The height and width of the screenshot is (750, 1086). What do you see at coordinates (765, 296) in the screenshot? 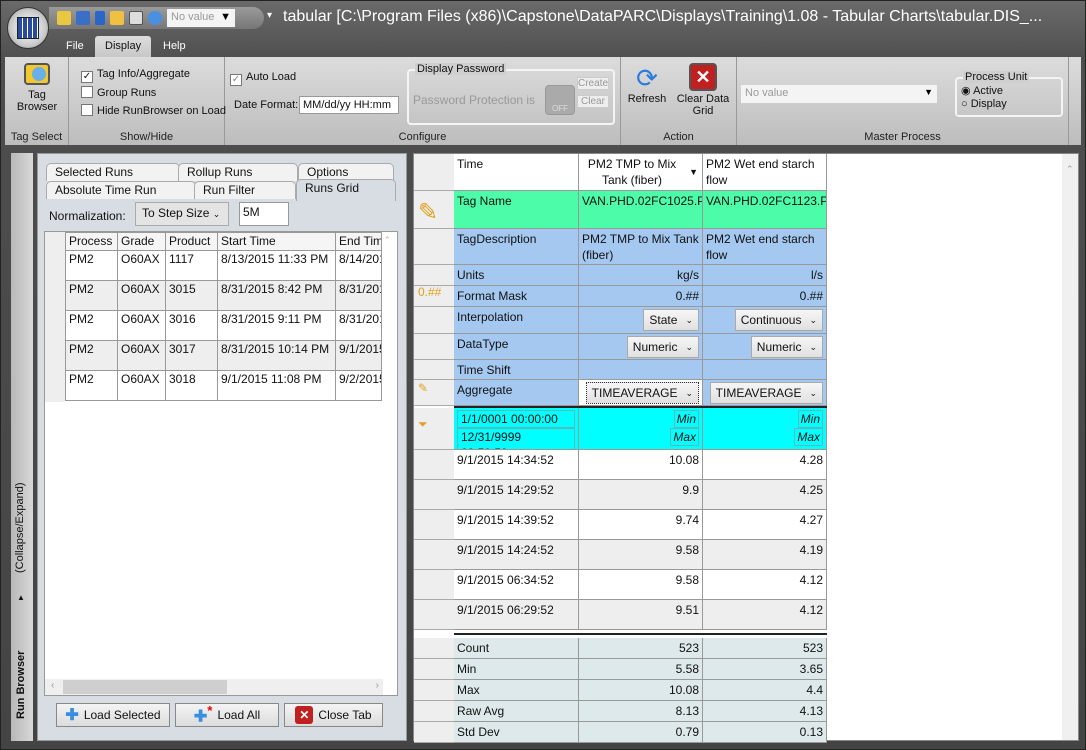
I see `mask-cell: 0.##` at bounding box center [765, 296].